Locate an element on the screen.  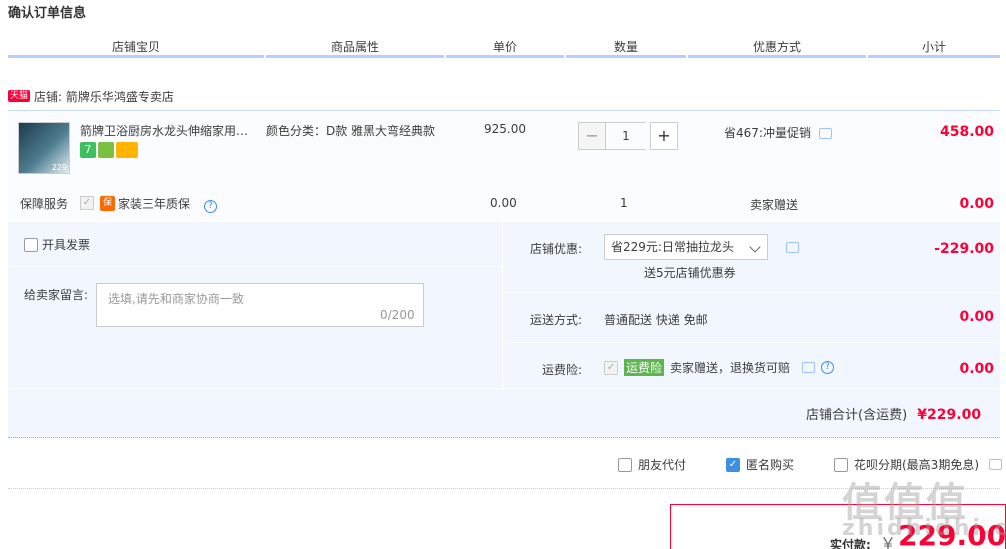
service-name: 家装三年质保 ? is located at coordinates (167, 204).